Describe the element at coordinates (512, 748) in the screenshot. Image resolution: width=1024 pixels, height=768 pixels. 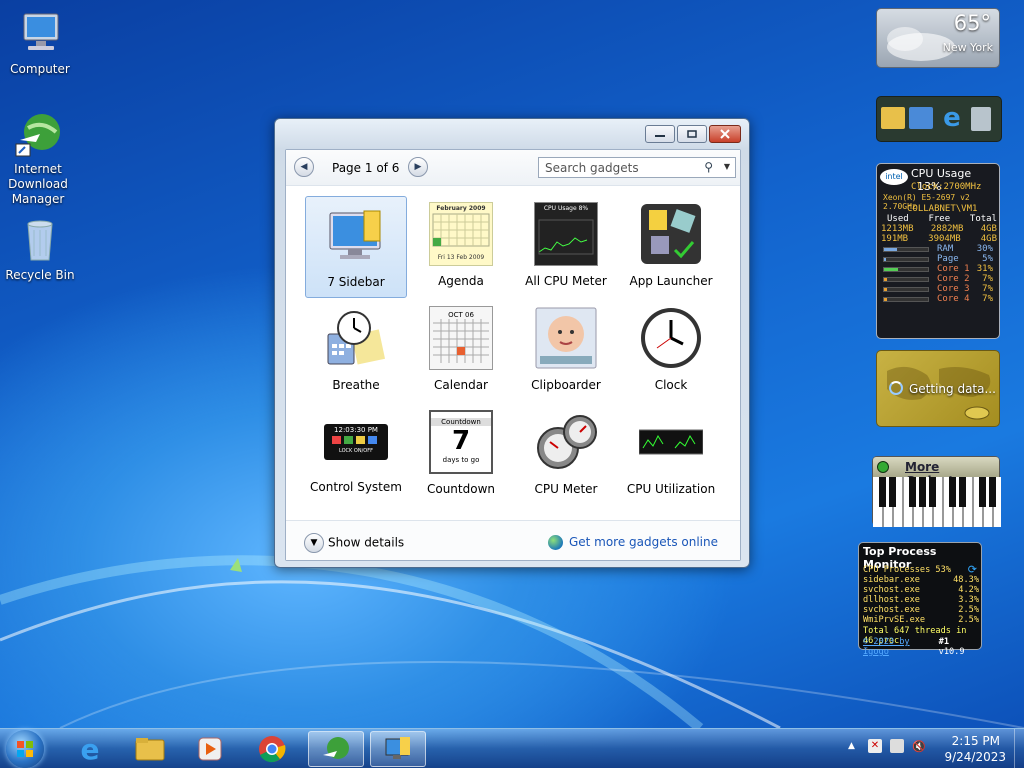
I see `taskbar: e ▲ ✕ 🔇 2:15 PM 9/24/2023` at that location.